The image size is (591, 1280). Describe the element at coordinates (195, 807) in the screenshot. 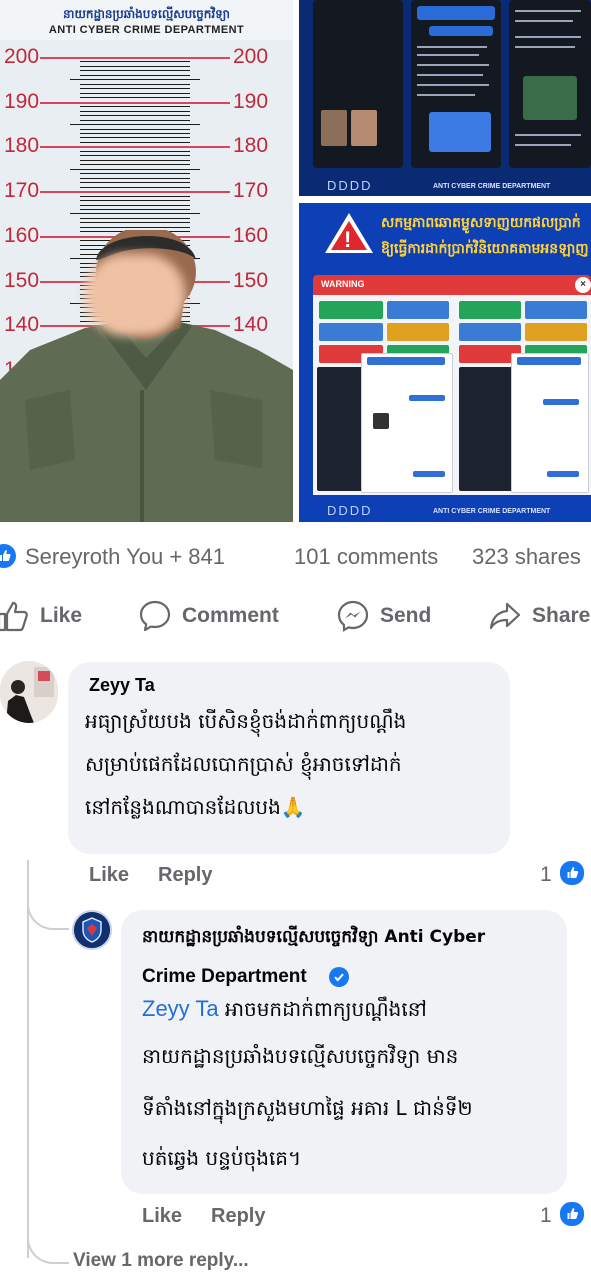

I see `comment-line-3: នៅកន្លែងណាបានដែលបង🙏` at that location.